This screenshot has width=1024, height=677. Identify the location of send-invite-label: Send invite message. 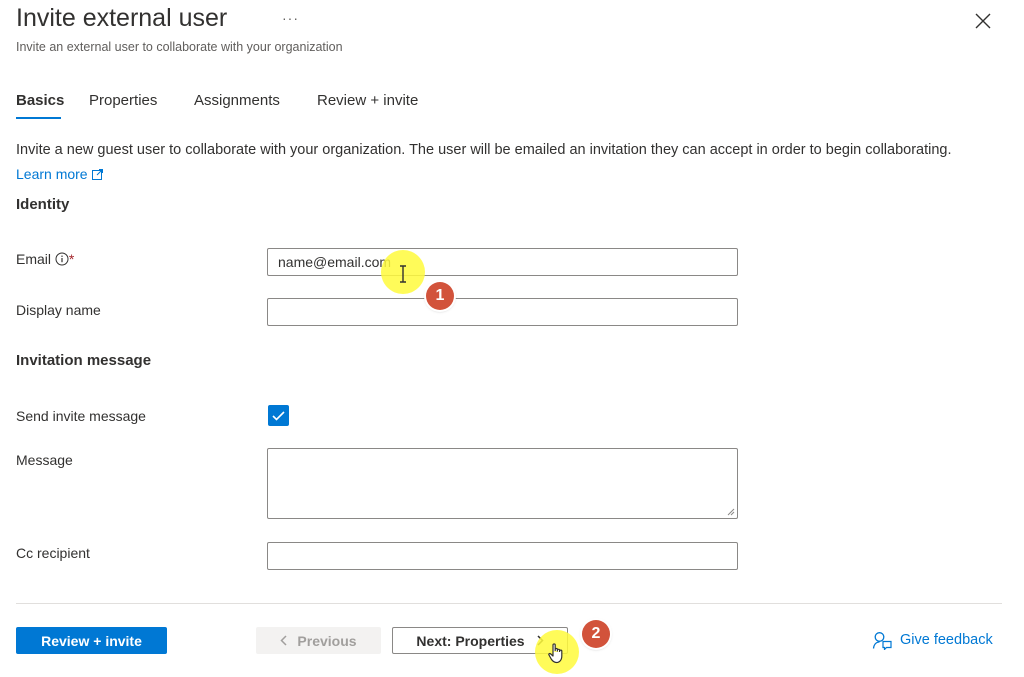
(81, 416).